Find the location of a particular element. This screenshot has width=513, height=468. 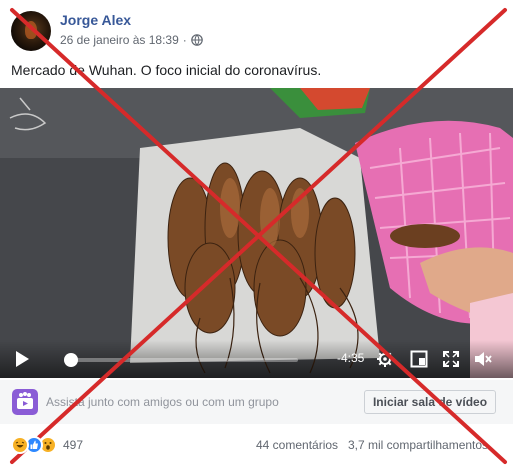

reactions-summary: 497 is located at coordinates (47, 445).